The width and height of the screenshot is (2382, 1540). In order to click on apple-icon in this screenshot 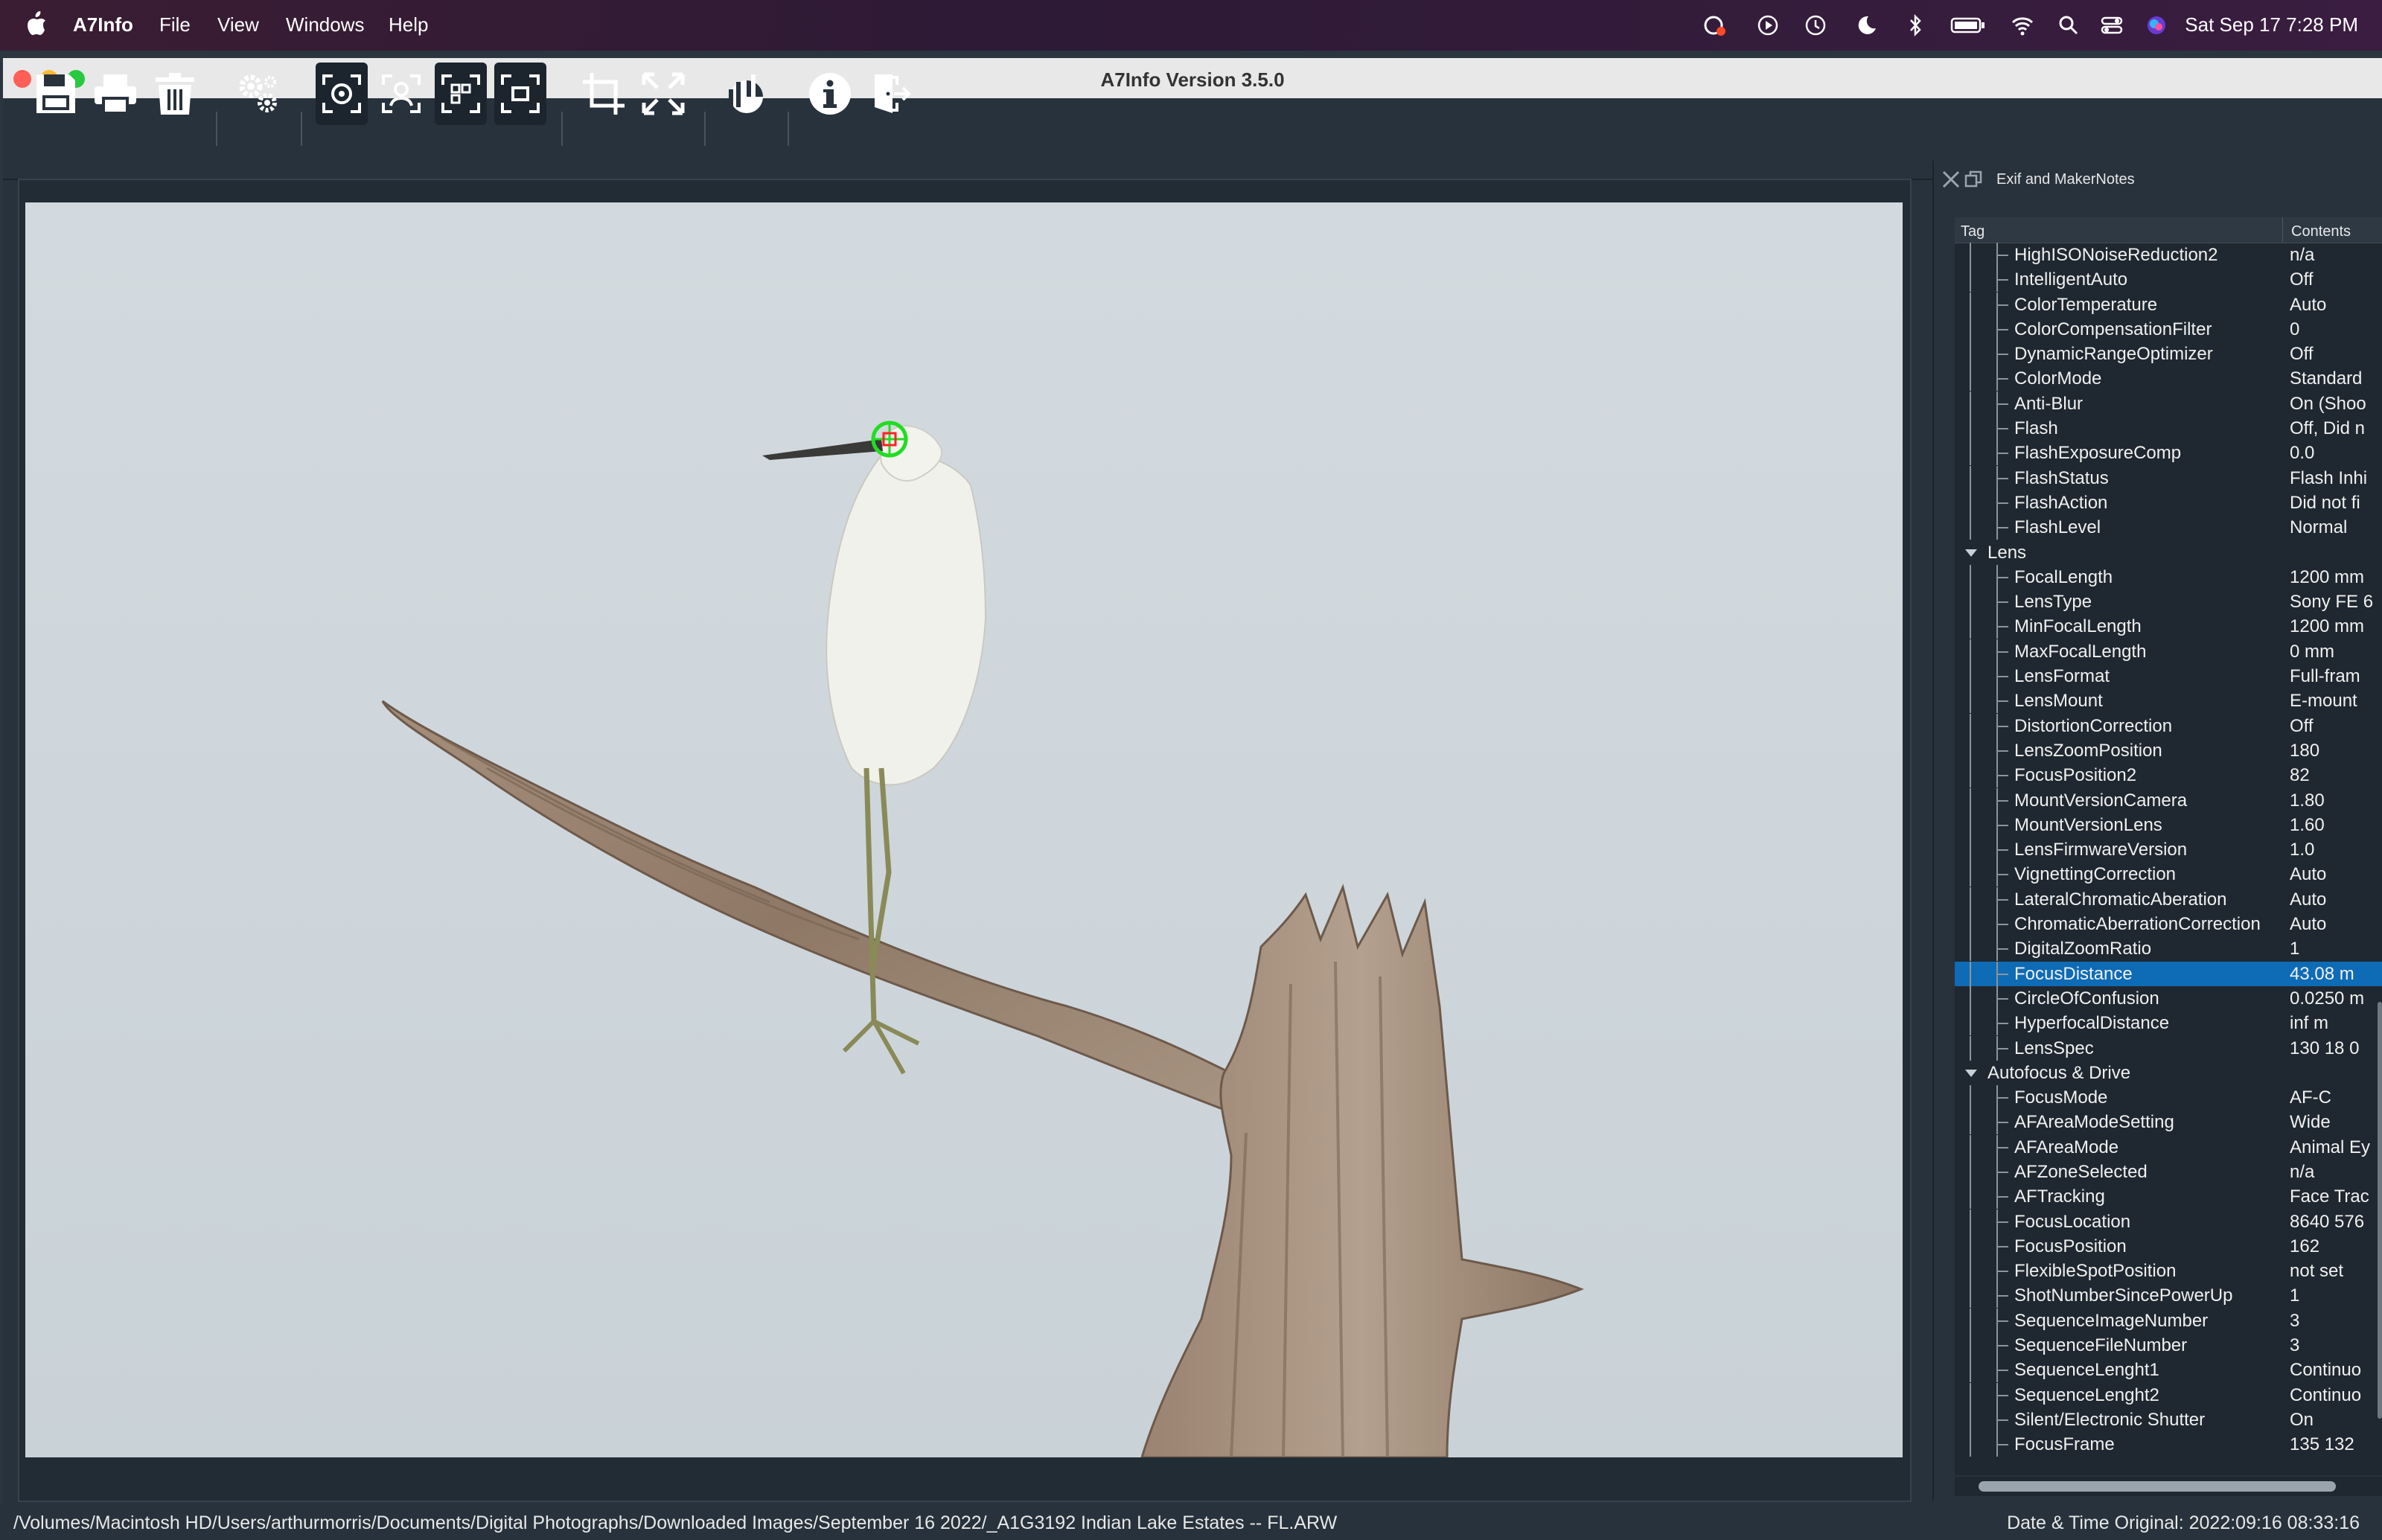, I will do `click(36, 23)`.